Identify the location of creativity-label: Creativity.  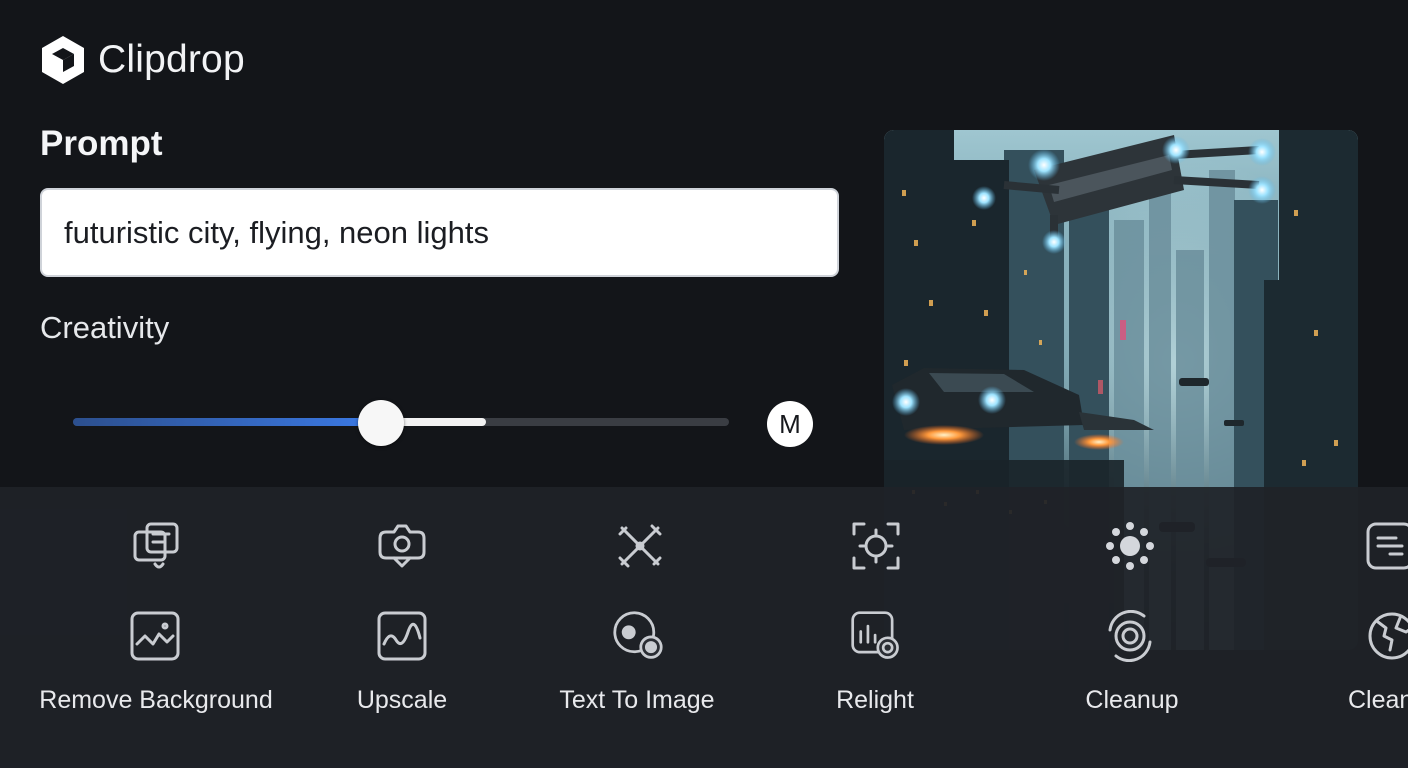
(105, 327).